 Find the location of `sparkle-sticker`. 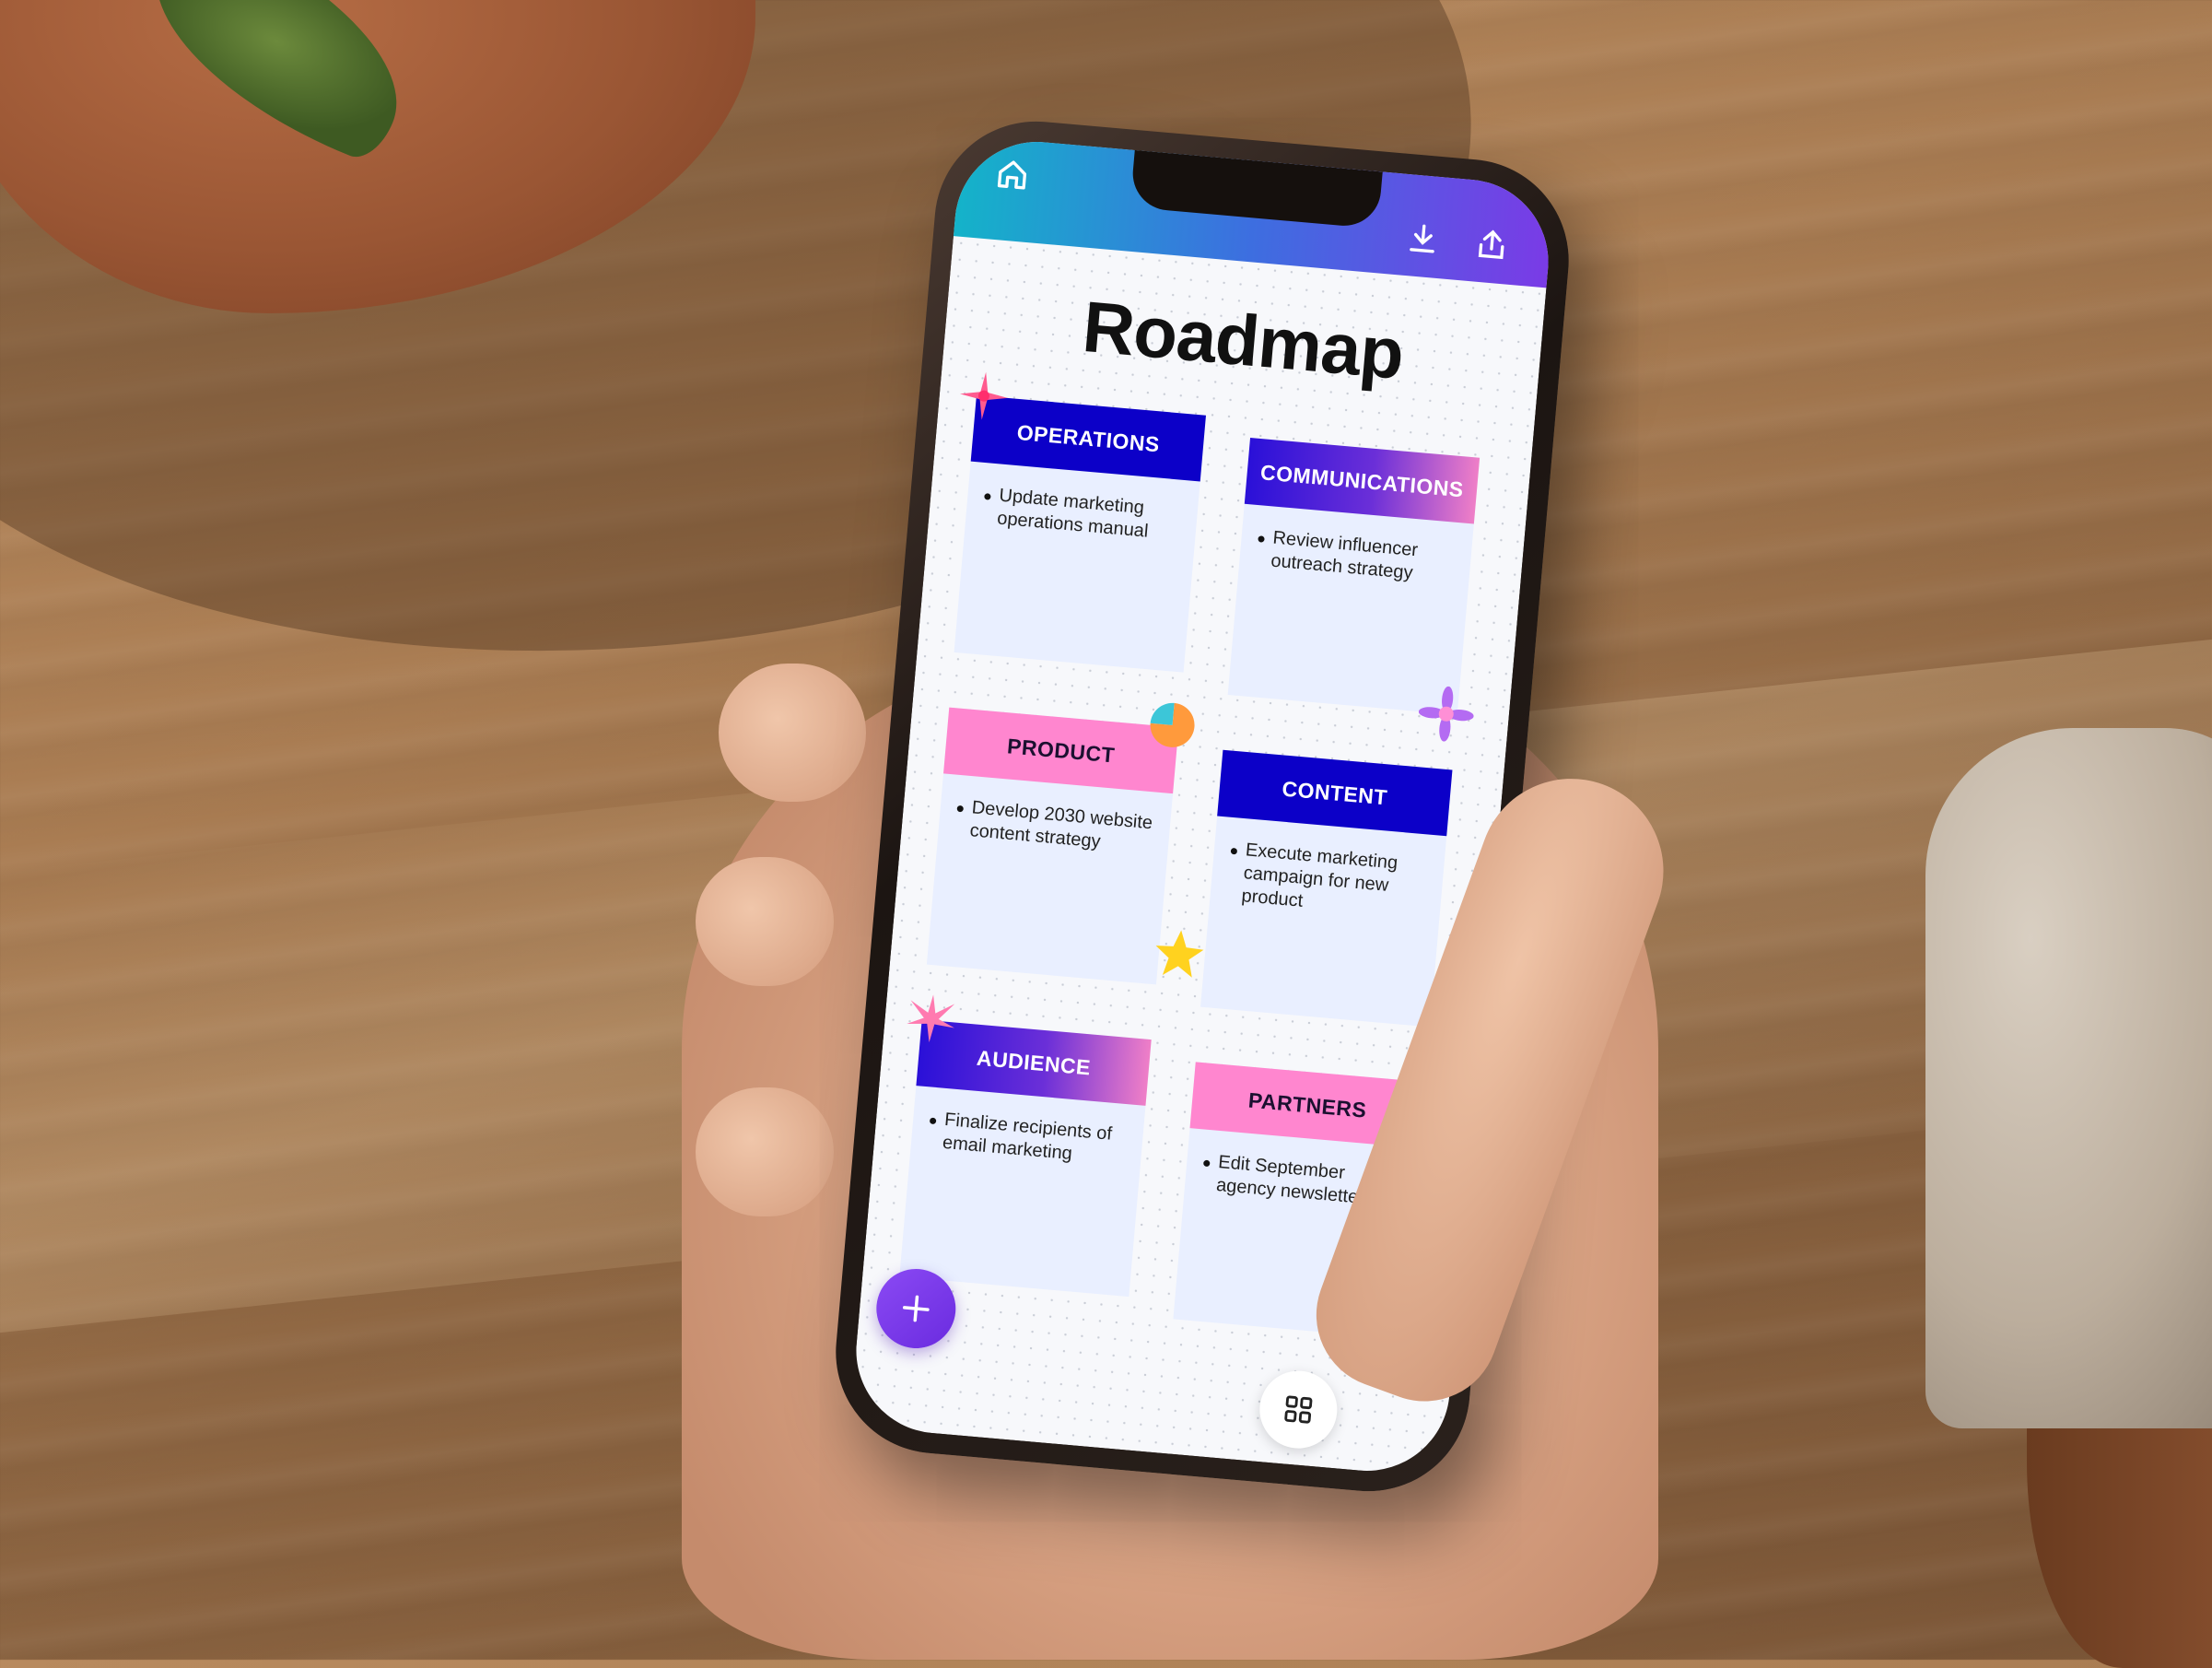

sparkle-sticker is located at coordinates (984, 395).